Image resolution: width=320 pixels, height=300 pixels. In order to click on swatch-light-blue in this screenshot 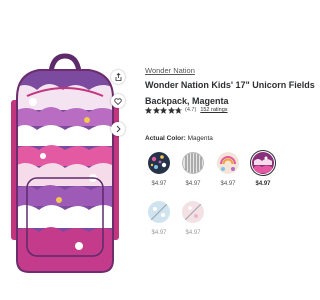, I will do `click(159, 212)`.